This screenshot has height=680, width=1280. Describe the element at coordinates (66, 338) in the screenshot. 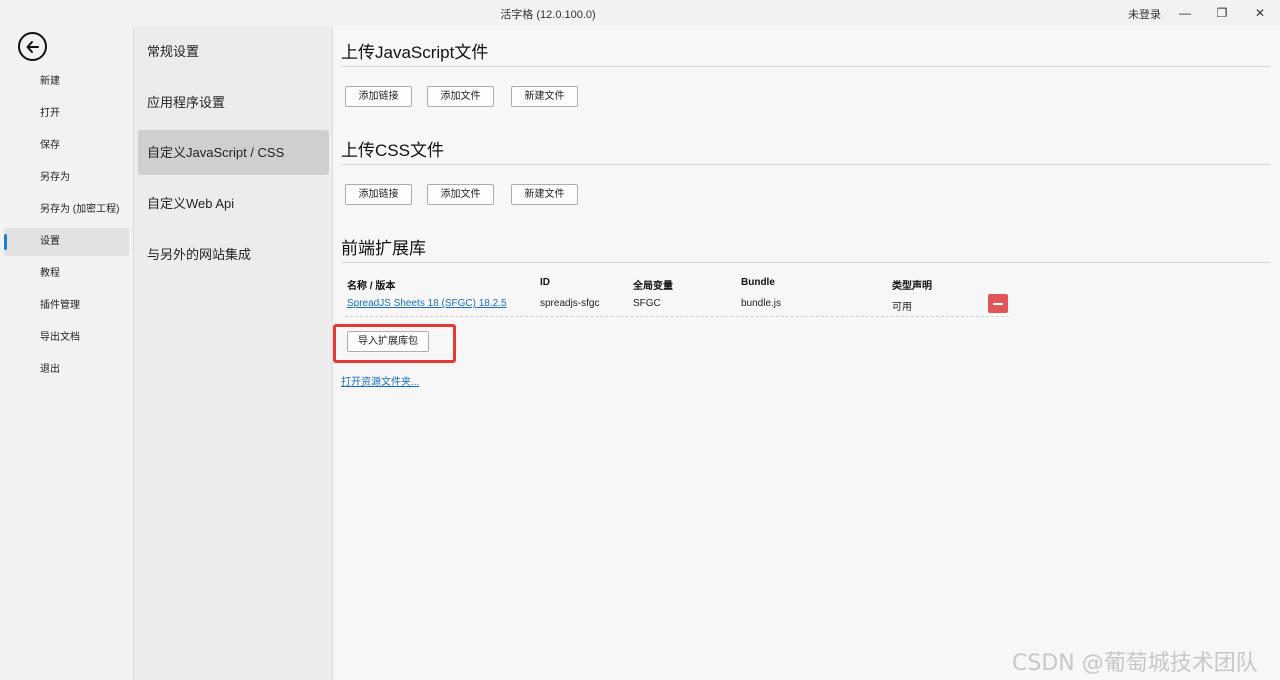

I see `nav-item-export-docs: 导出文档` at that location.